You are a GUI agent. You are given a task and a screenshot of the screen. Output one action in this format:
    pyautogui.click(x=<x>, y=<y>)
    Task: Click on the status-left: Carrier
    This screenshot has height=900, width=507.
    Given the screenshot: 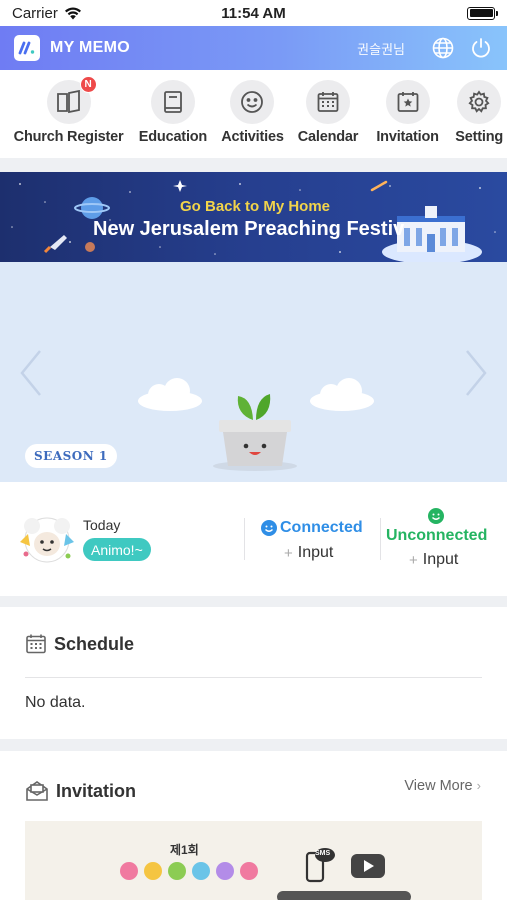 What is the action you would take?
    pyautogui.click(x=102, y=13)
    